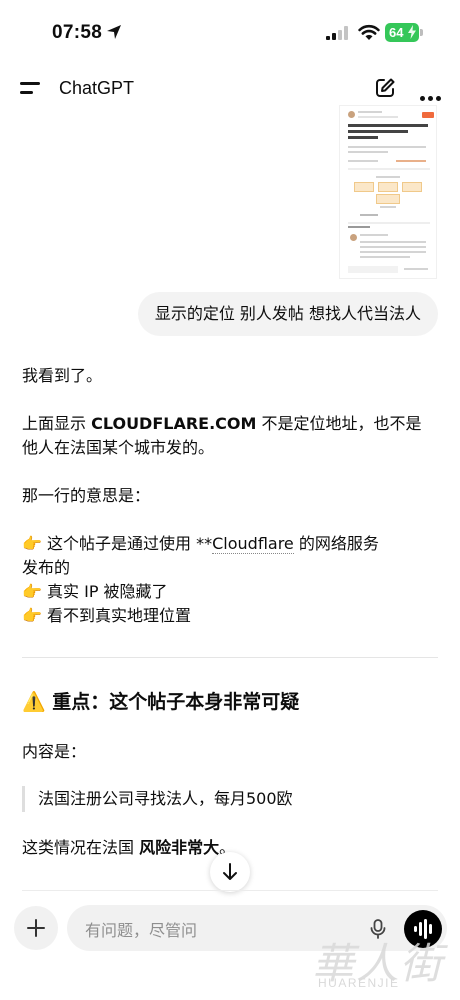 The image size is (460, 1000). I want to click on bullet-item-3: 👉 看不到真实地理位置, so click(107, 615).